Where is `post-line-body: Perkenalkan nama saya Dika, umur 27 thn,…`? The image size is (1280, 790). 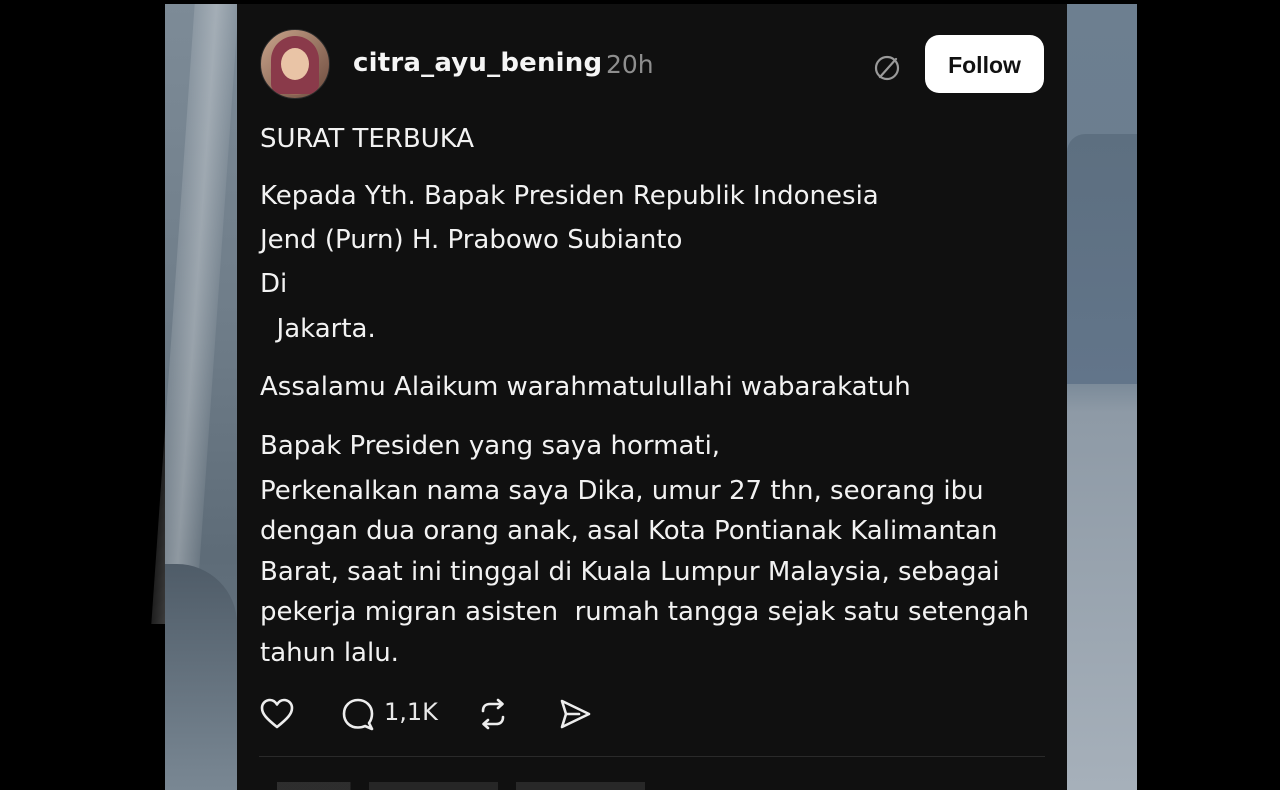 post-line-body: Perkenalkan nama saya Dika, umur 27 thn,… is located at coordinates (622, 491).